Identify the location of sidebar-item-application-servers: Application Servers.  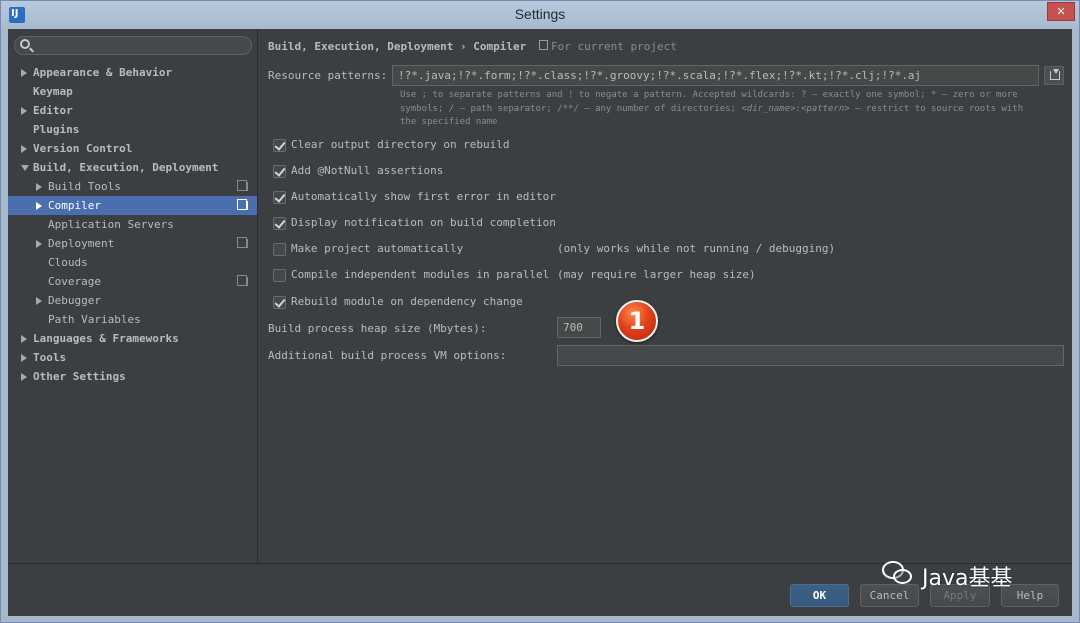
(132, 224).